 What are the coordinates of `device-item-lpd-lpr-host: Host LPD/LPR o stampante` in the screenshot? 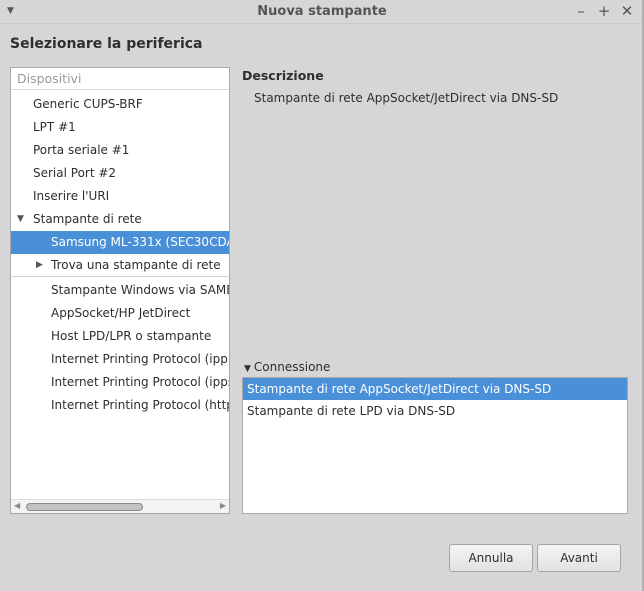 It's located at (120, 336).